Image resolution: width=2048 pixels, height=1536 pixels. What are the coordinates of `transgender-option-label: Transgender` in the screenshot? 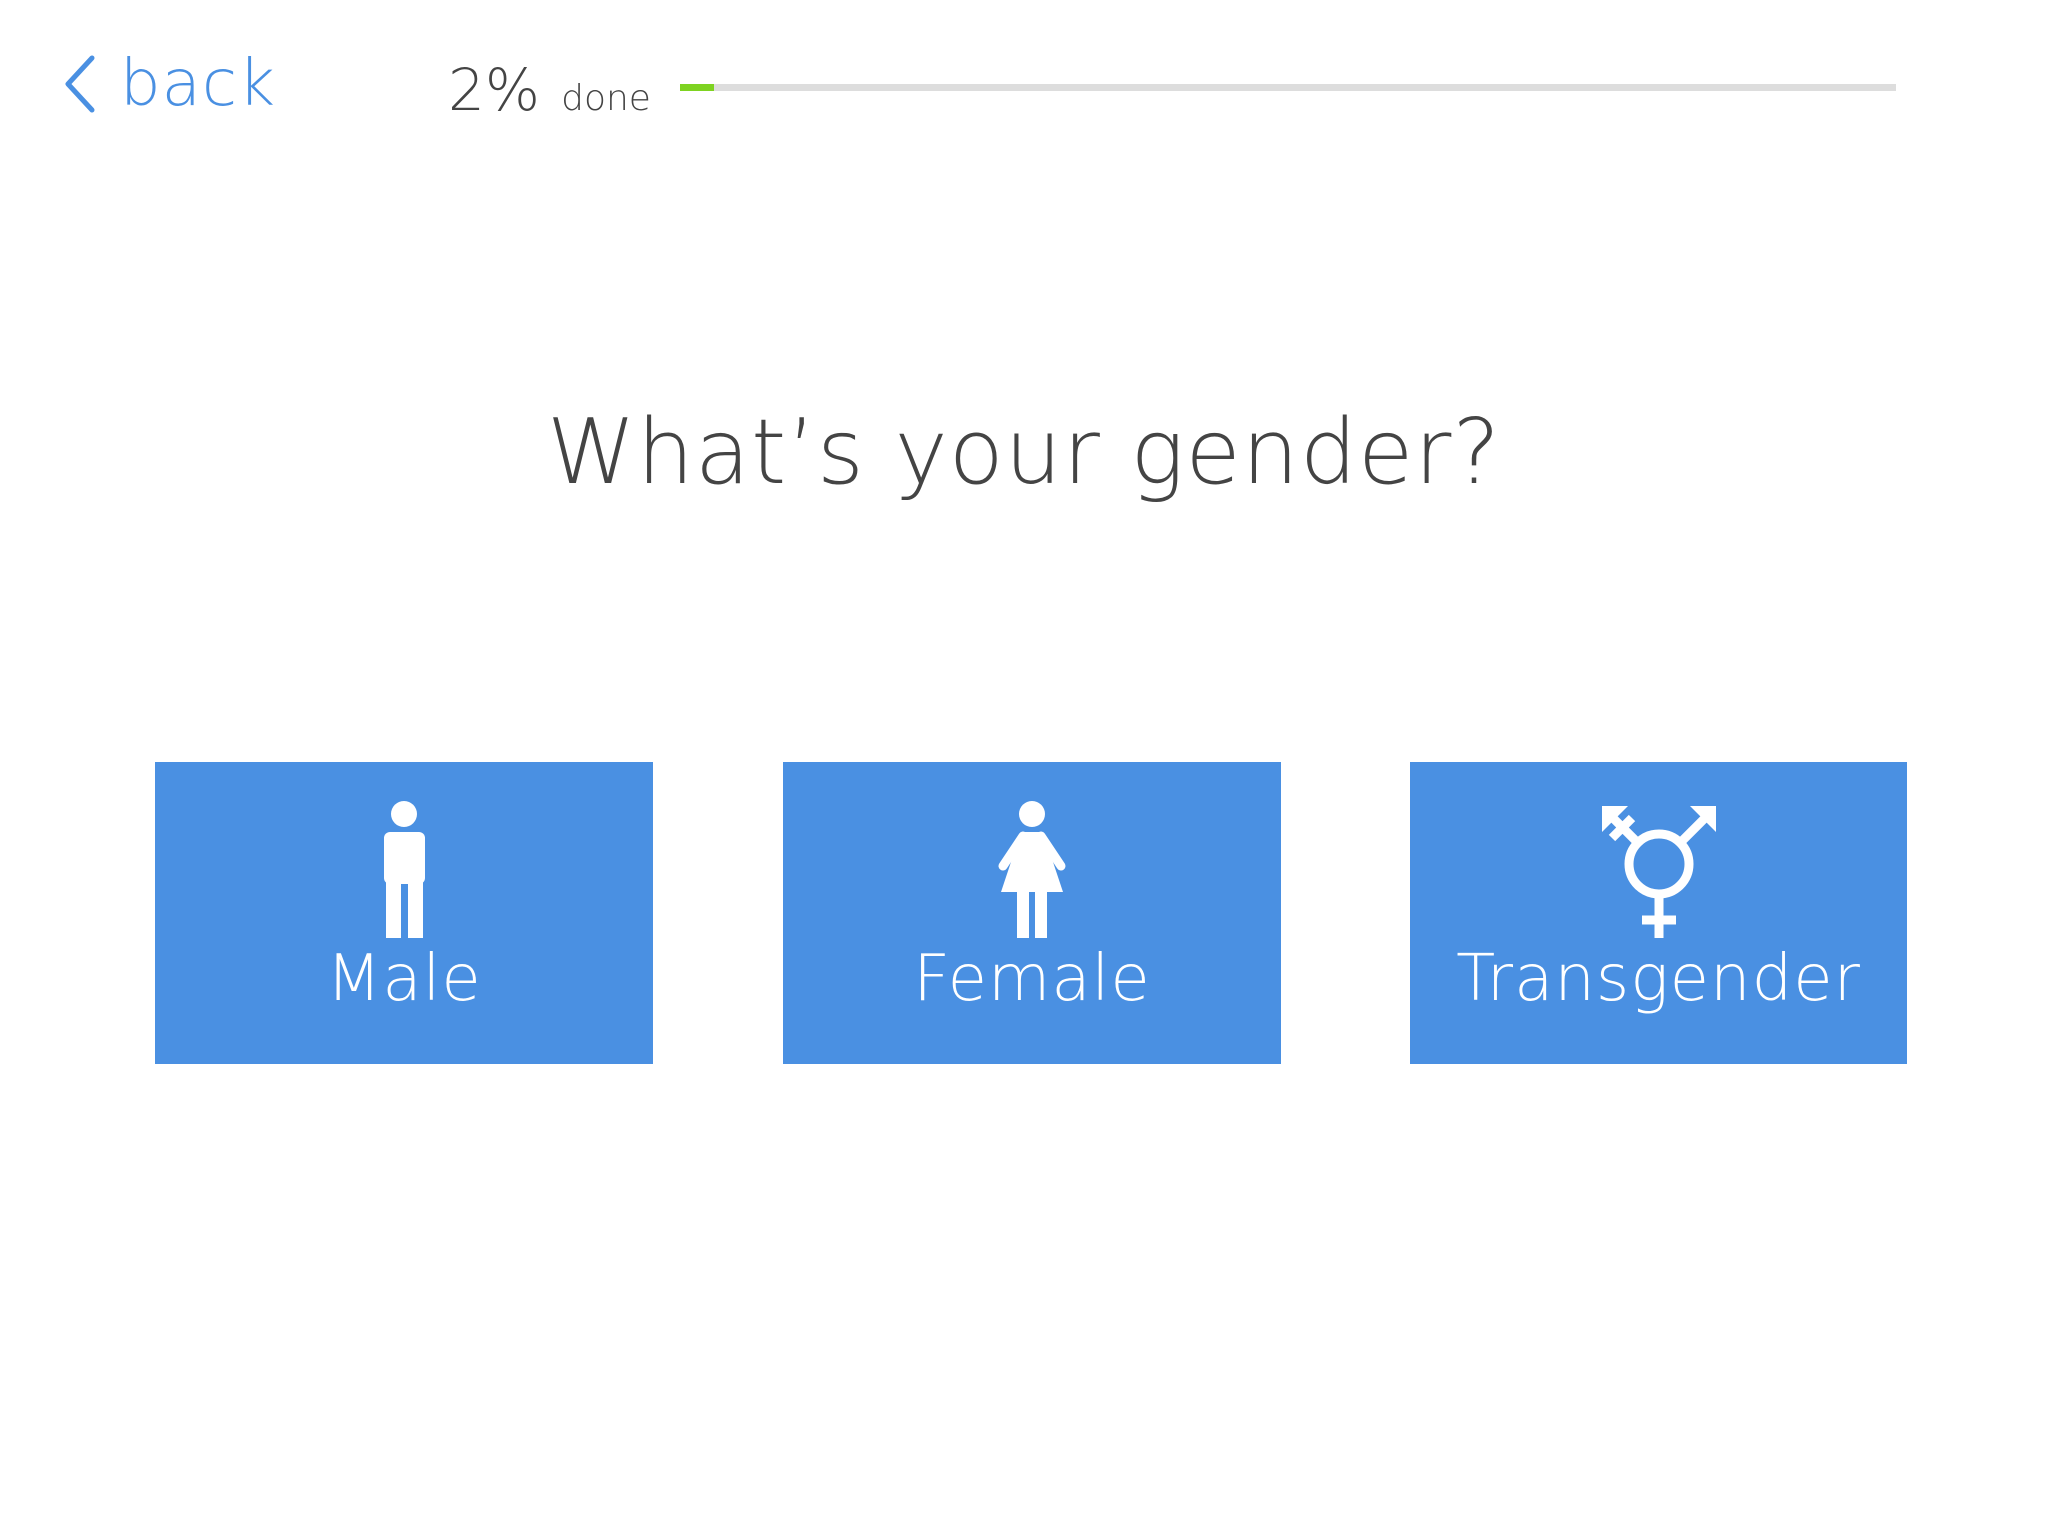 It's located at (1658, 979).